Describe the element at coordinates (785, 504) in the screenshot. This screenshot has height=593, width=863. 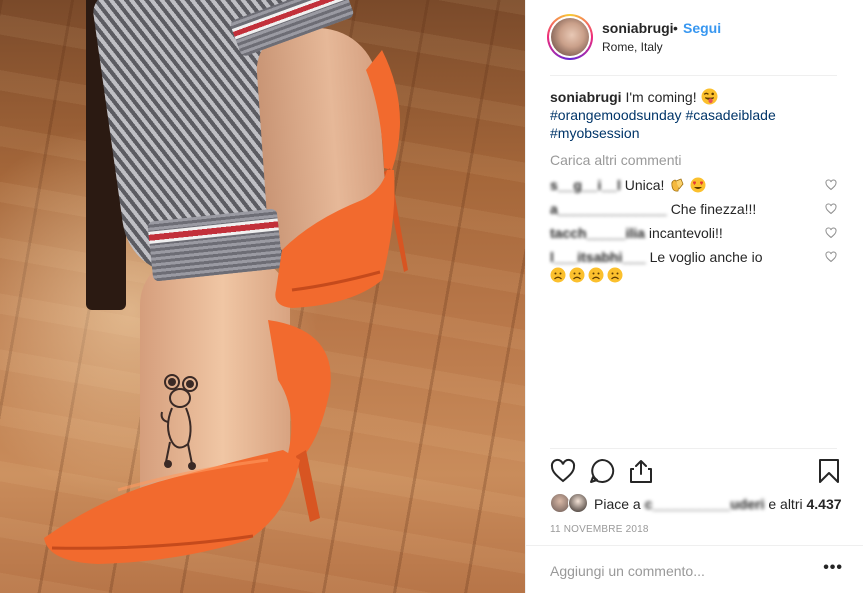
I see `likes-suffix: e altri` at that location.